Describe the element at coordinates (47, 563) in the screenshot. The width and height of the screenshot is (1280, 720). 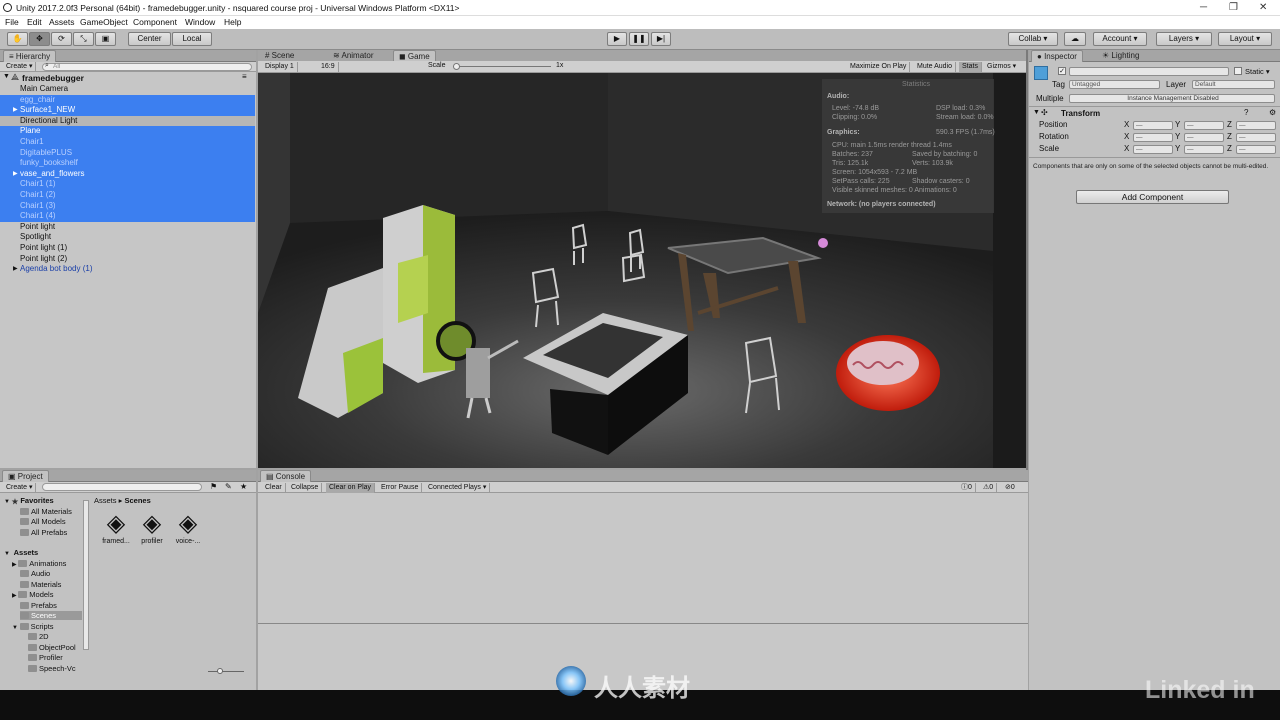
I see `folder-item: ▶ Animations` at that location.